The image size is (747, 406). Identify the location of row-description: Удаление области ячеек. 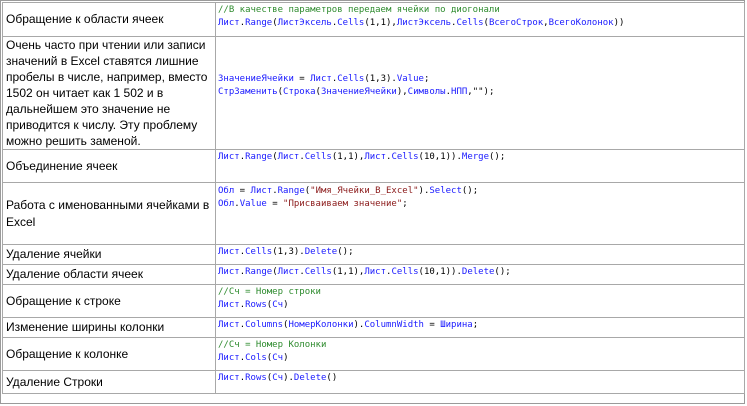
(109, 274).